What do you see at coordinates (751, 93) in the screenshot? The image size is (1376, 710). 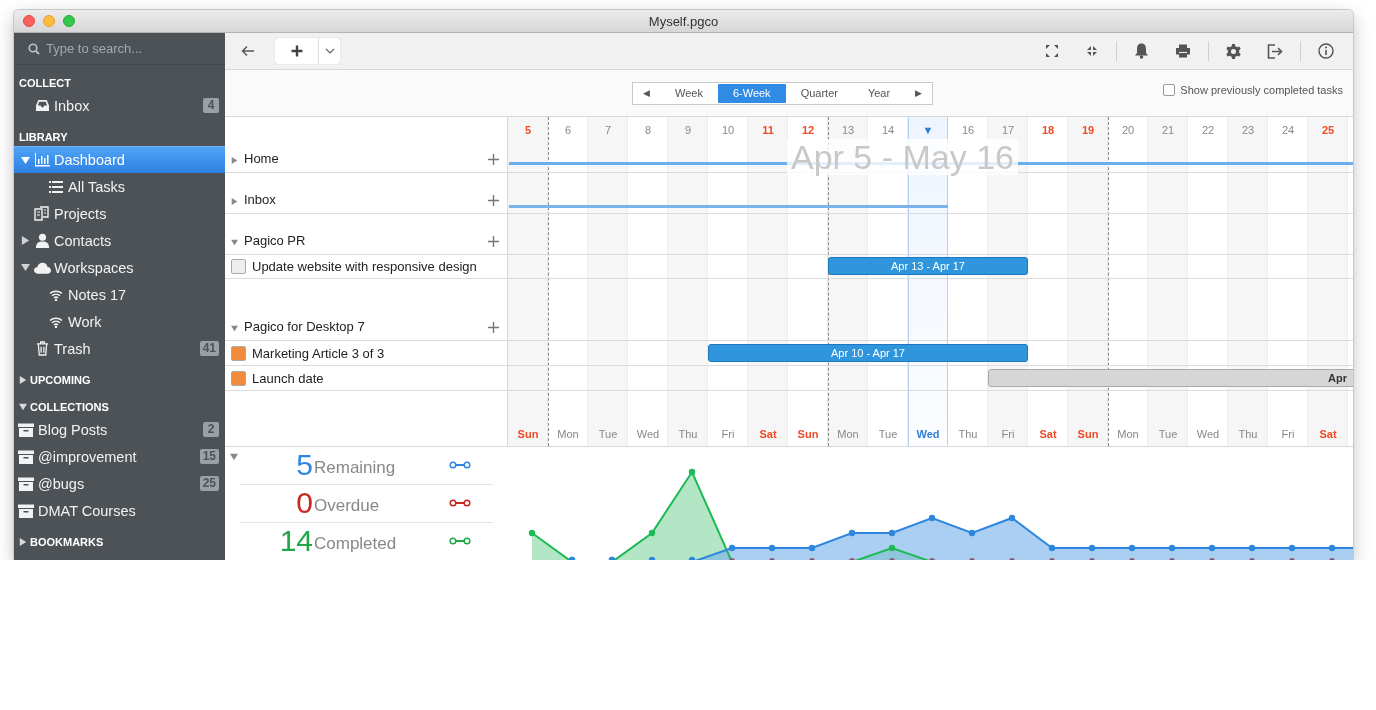 I see `view-tab: 6-Week` at bounding box center [751, 93].